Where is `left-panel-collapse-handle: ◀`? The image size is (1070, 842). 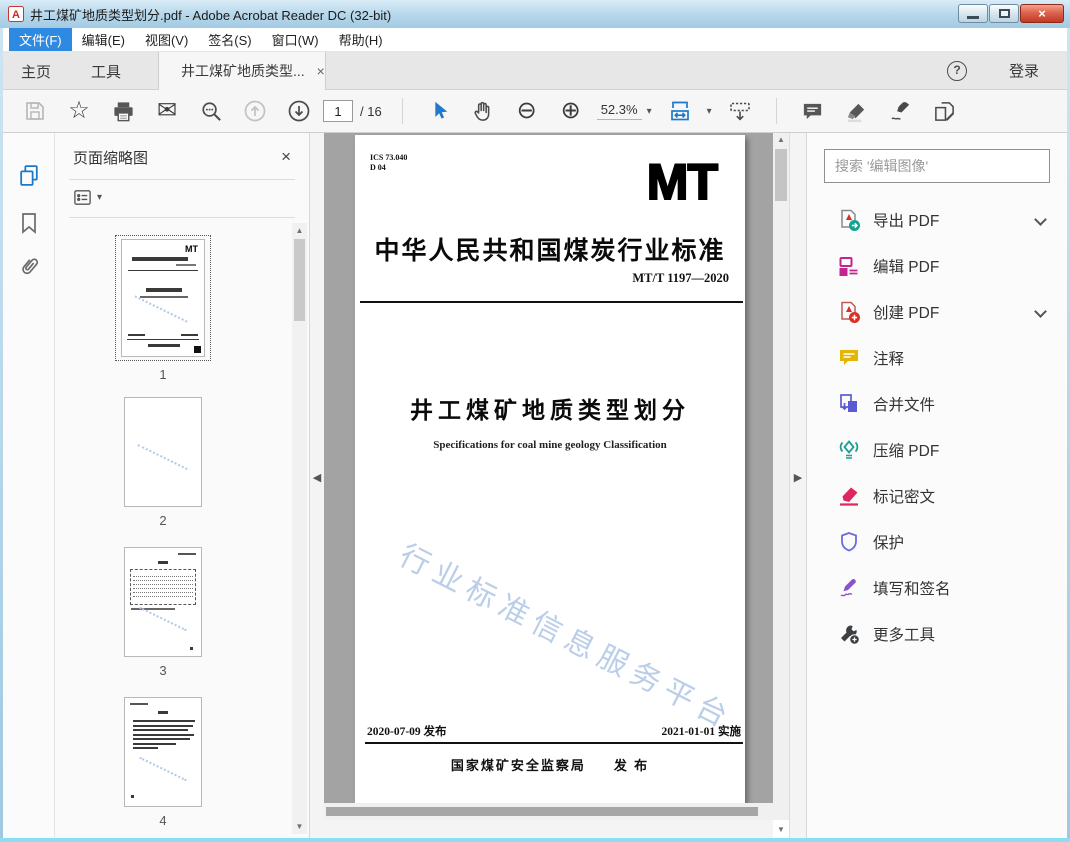 left-panel-collapse-handle: ◀ is located at coordinates (317, 485).